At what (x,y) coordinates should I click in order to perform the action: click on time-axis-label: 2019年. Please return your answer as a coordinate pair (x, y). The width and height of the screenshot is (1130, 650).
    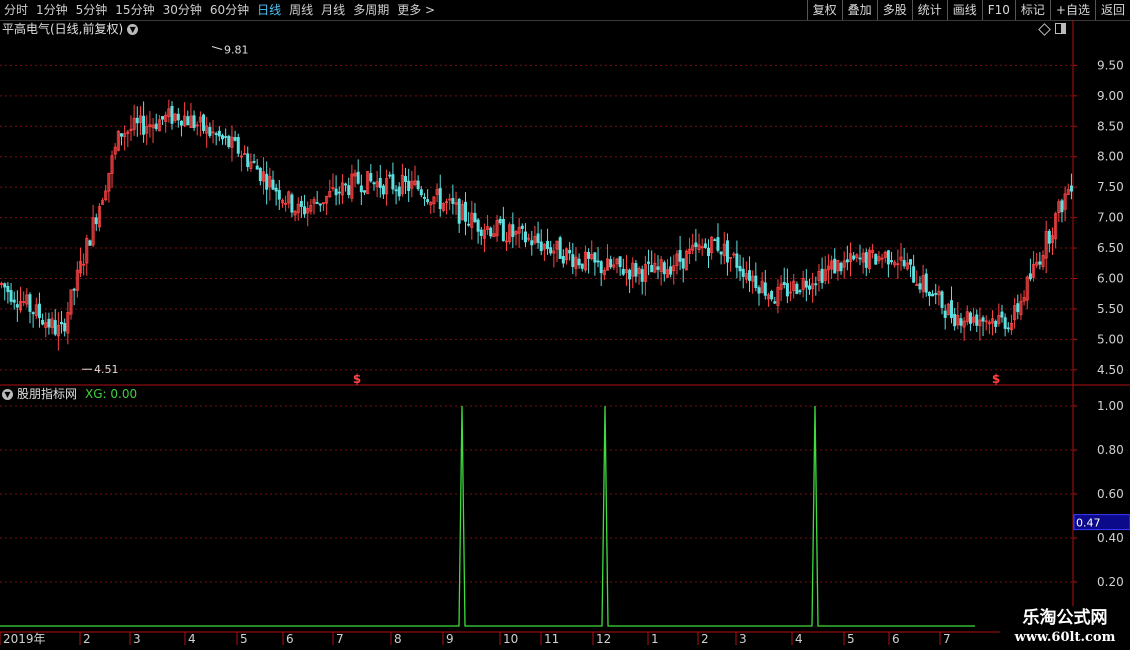
    Looking at the image, I should click on (24, 639).